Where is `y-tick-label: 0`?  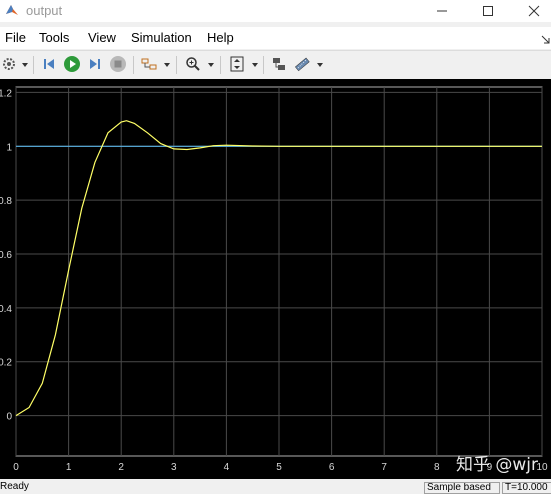
y-tick-label: 0 is located at coordinates (9, 417).